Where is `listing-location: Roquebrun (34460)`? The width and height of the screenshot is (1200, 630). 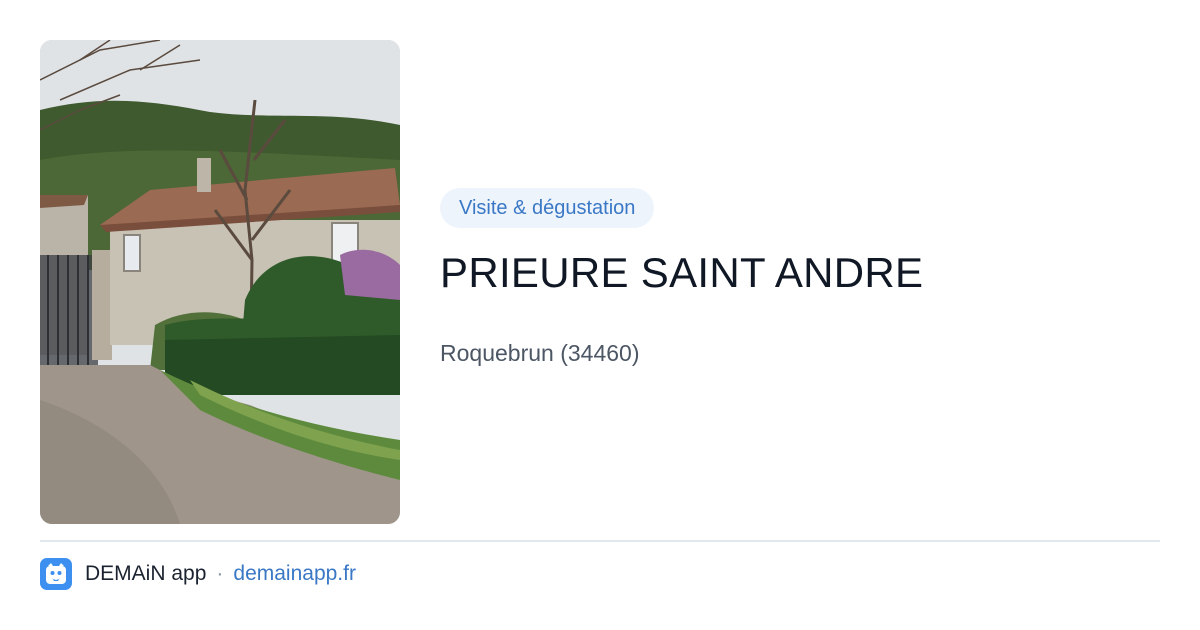 listing-location: Roquebrun (34460) is located at coordinates (540, 353).